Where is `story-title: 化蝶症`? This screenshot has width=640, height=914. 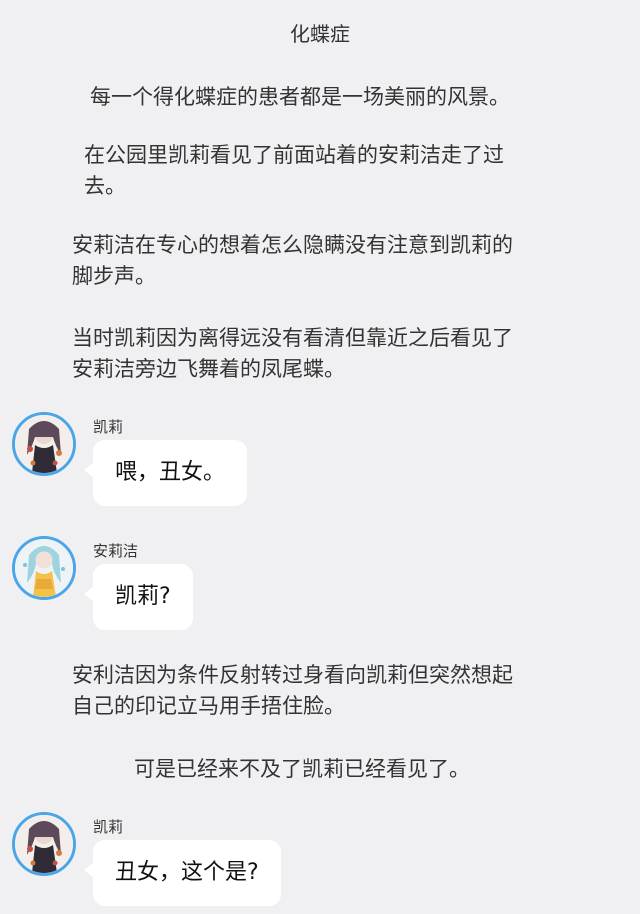
story-title: 化蝶症 is located at coordinates (320, 34).